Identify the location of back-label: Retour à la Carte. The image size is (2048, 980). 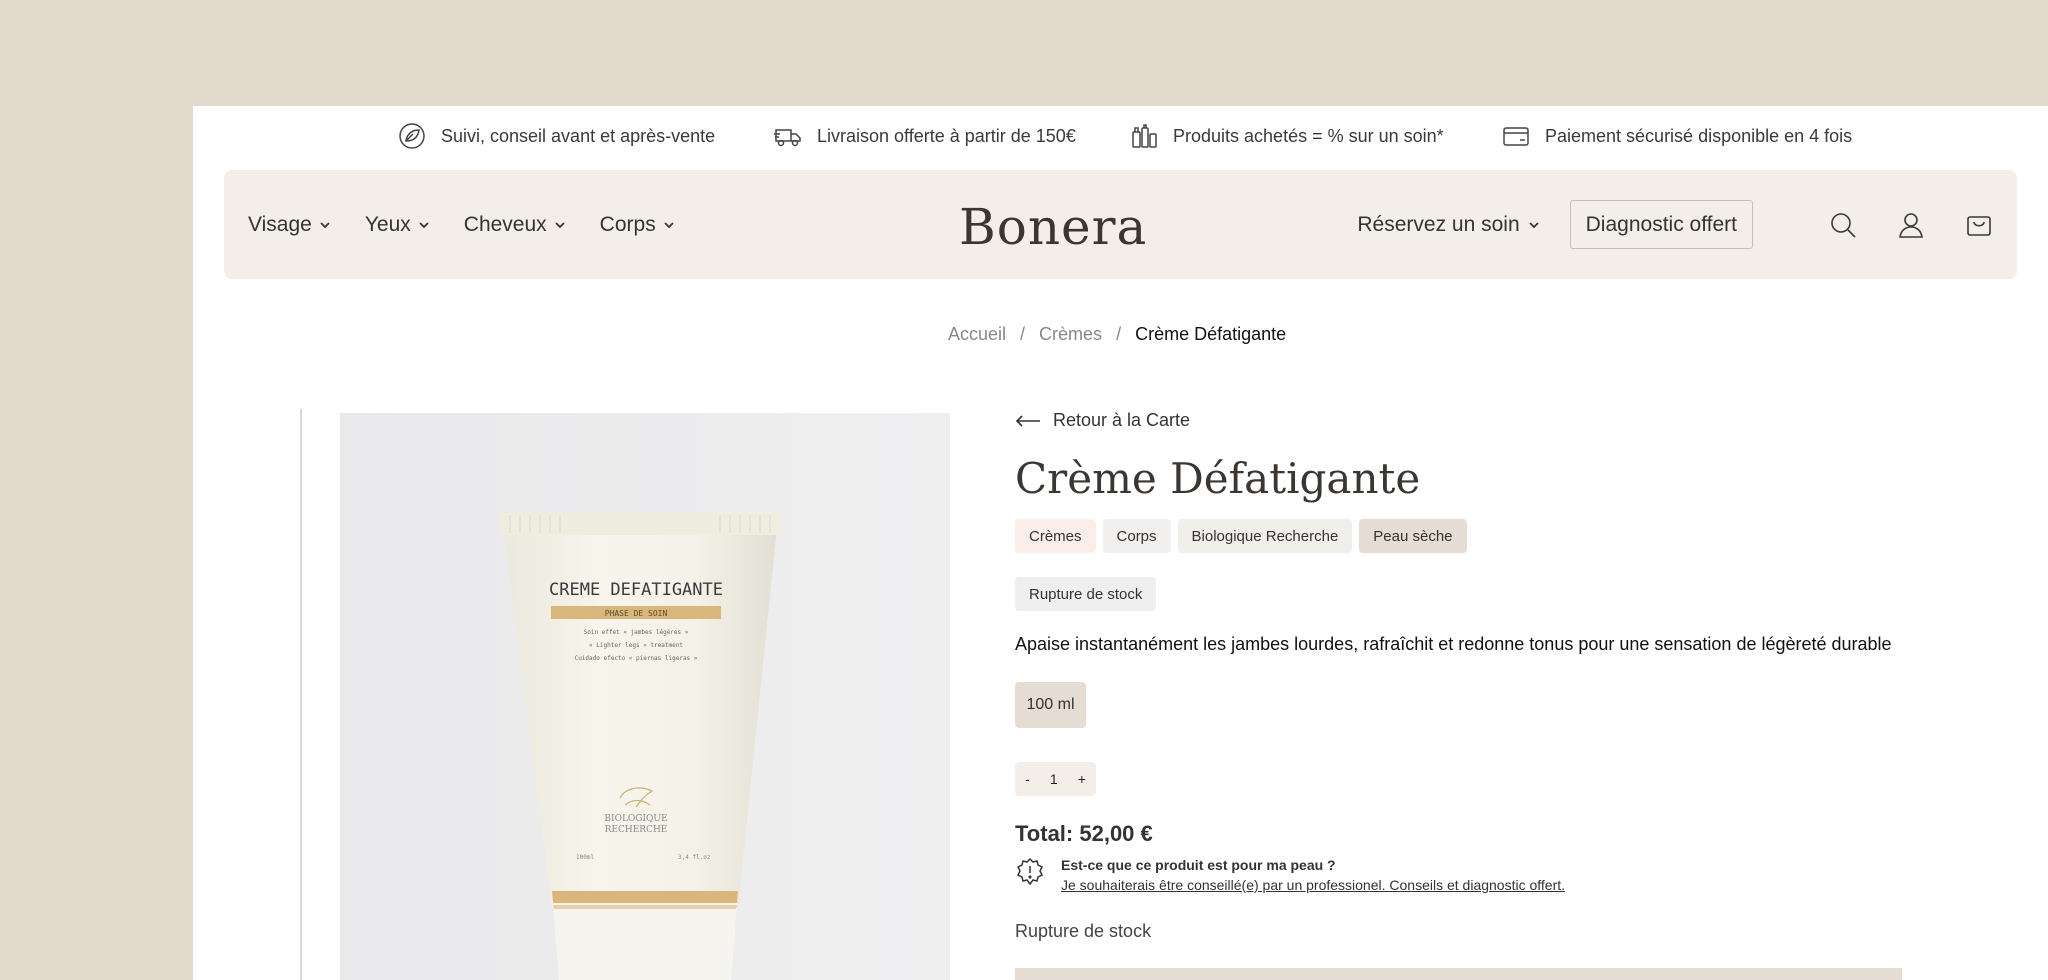
(1122, 420).